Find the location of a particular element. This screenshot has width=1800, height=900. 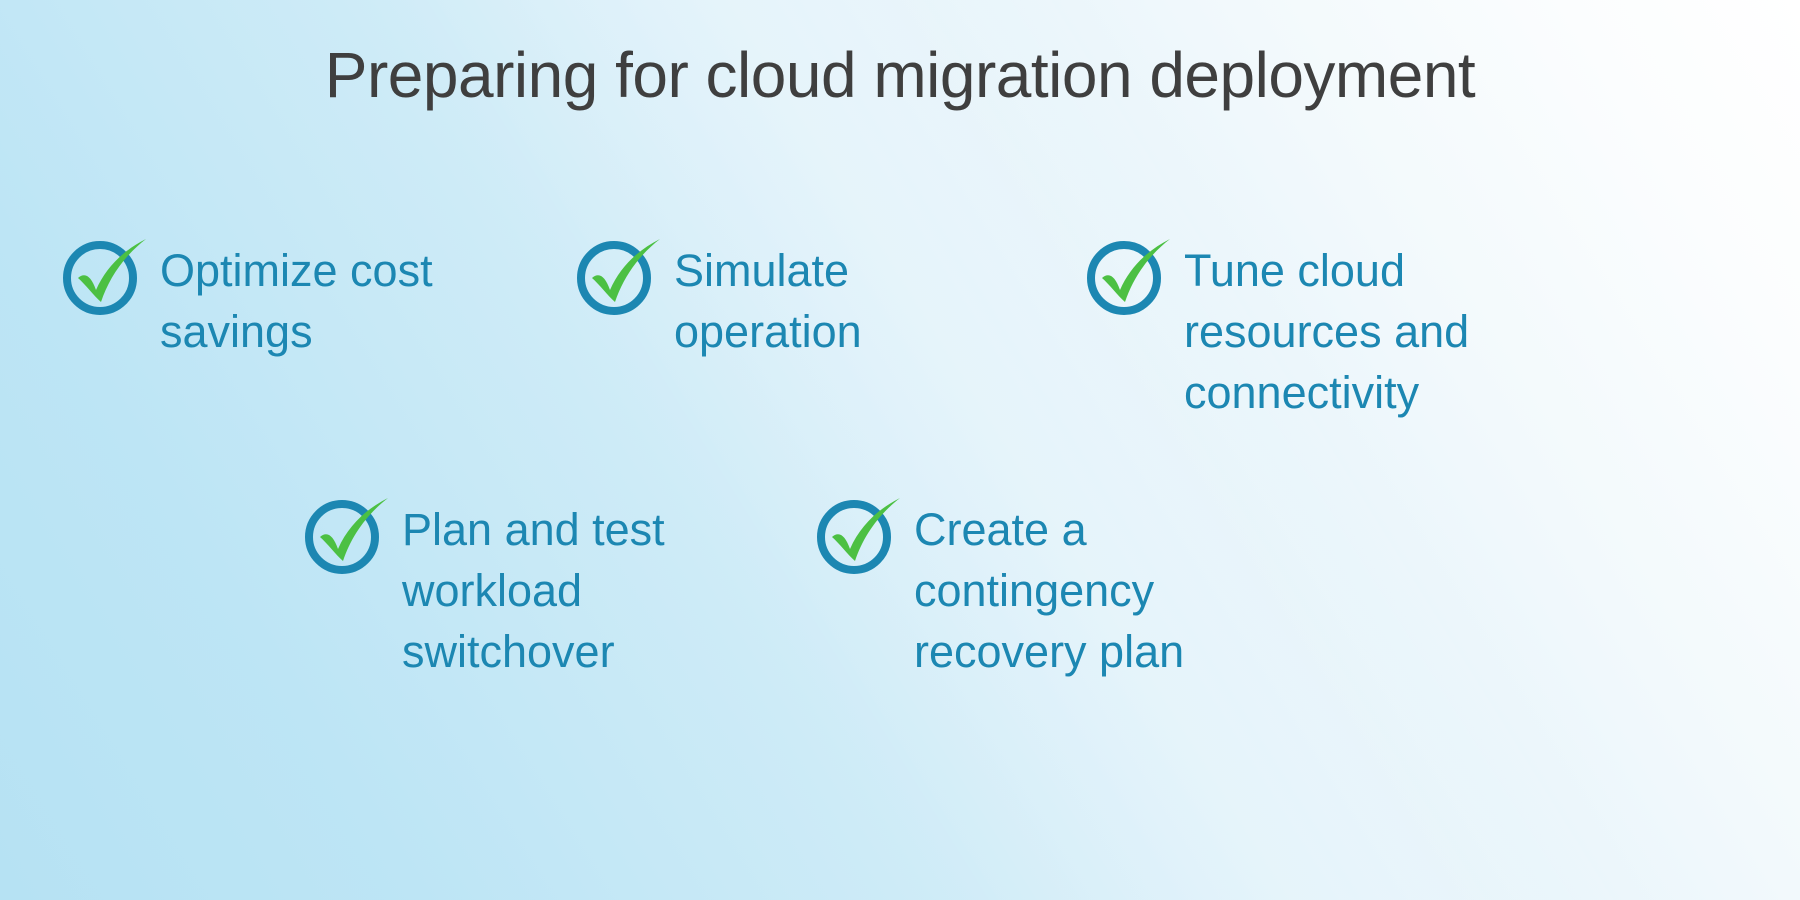

checklist-item-label: Tune cloud resources and connectivity is located at coordinates (1327, 332).